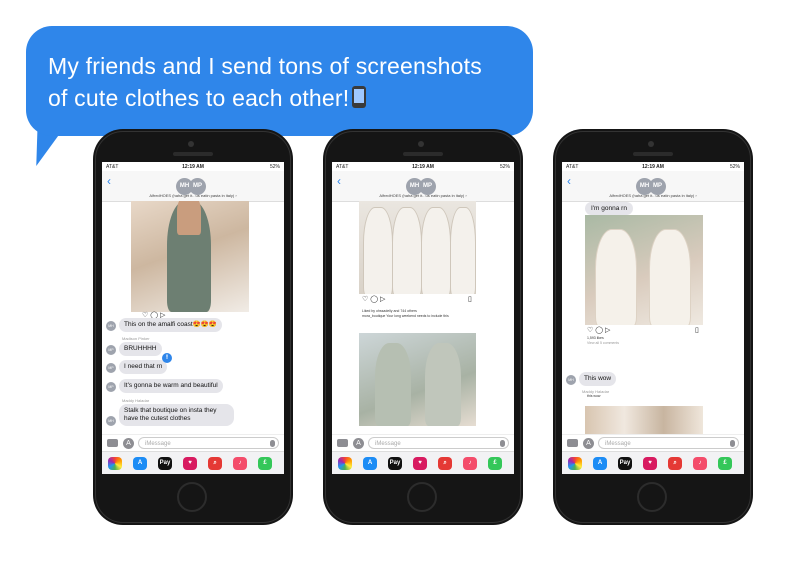 This screenshot has height=571, width=800. I want to click on message-bubble: This on the amalfi coast😍😍😍, so click(170, 325).